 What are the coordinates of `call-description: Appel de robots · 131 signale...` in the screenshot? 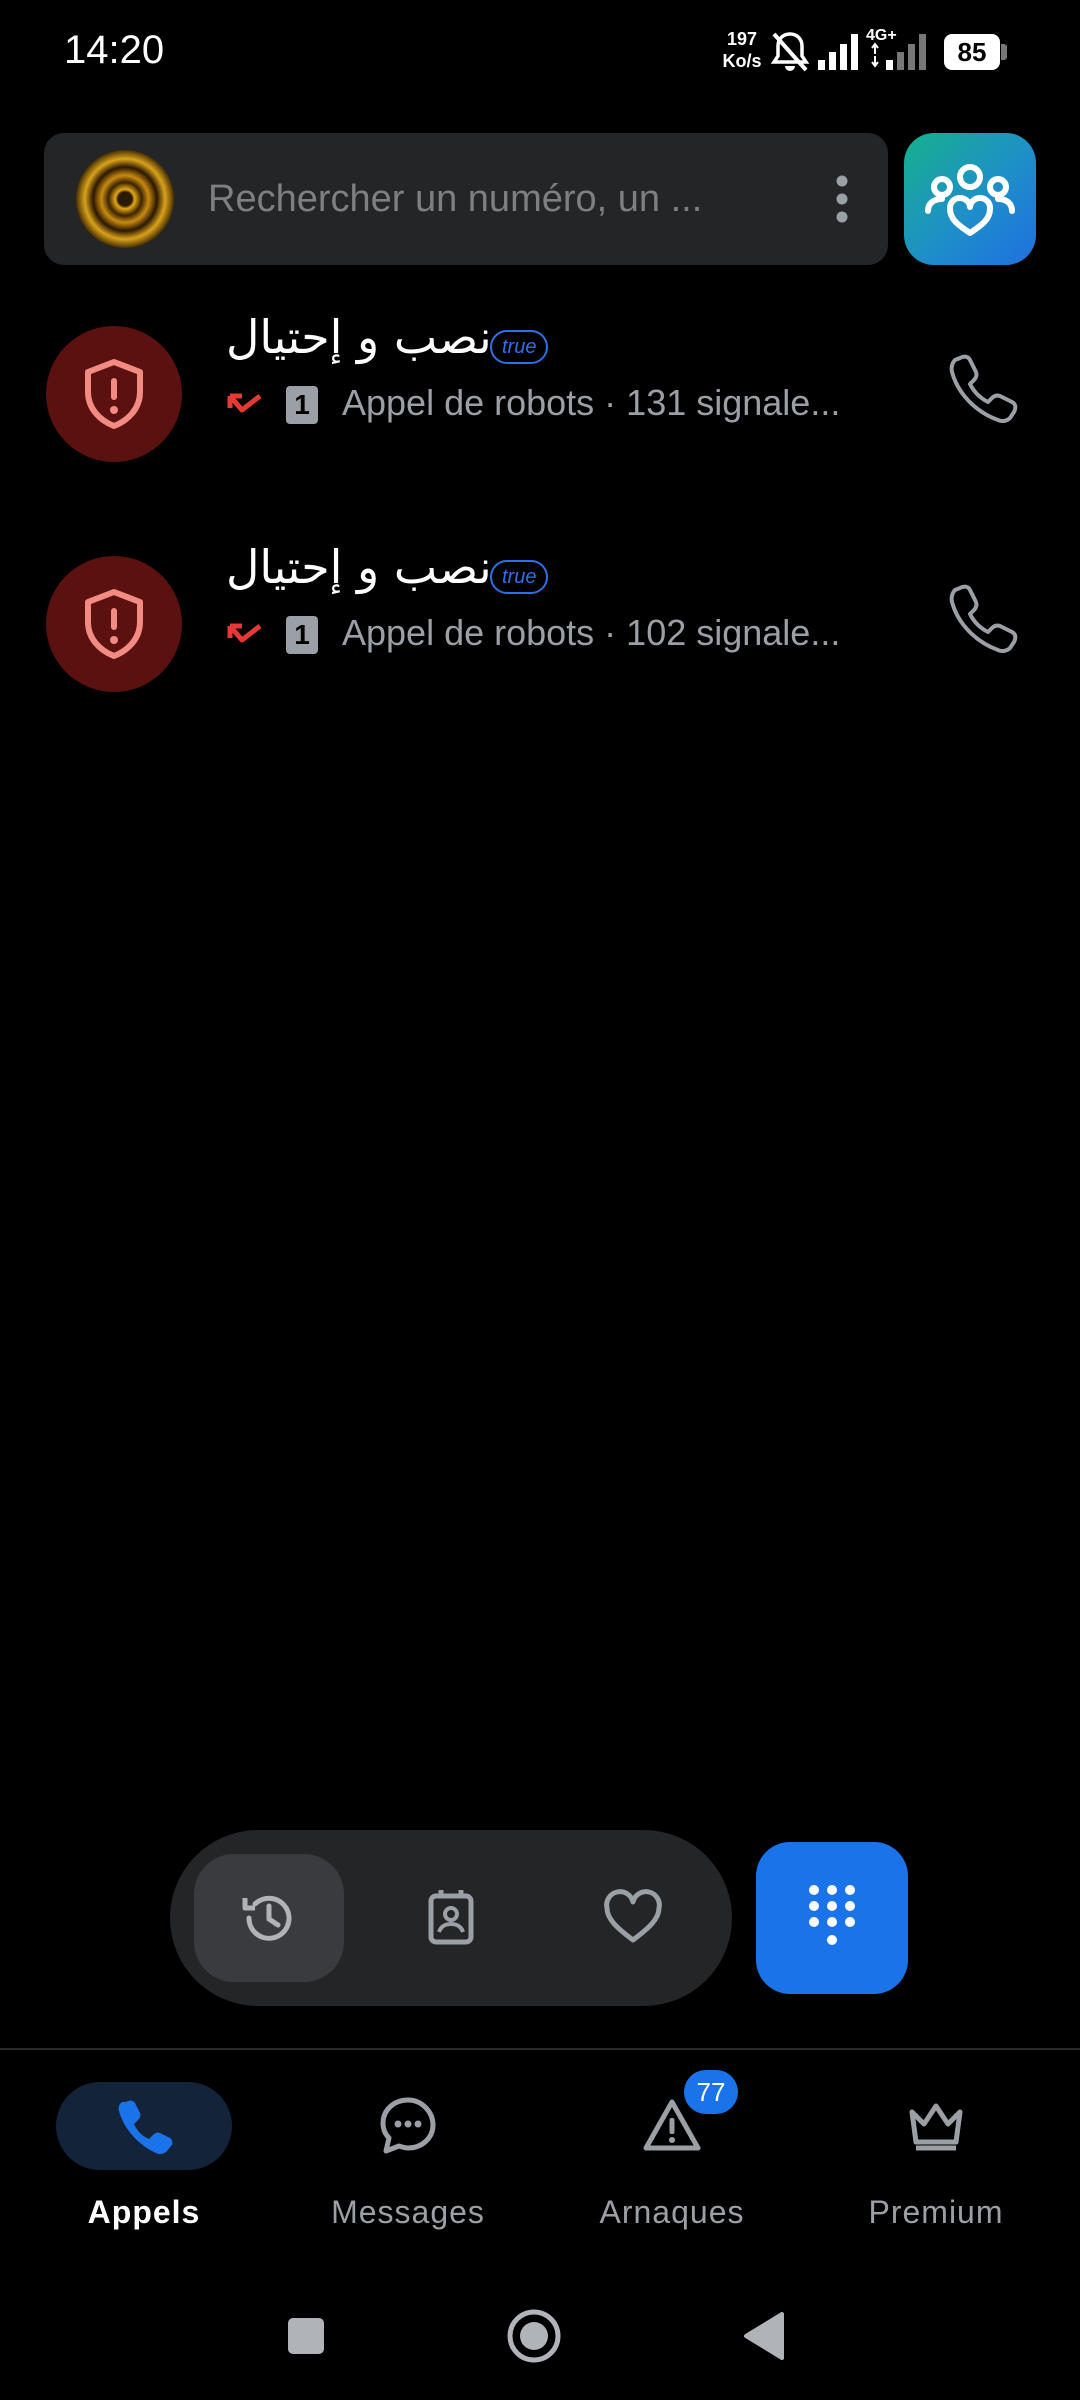 It's located at (591, 402).